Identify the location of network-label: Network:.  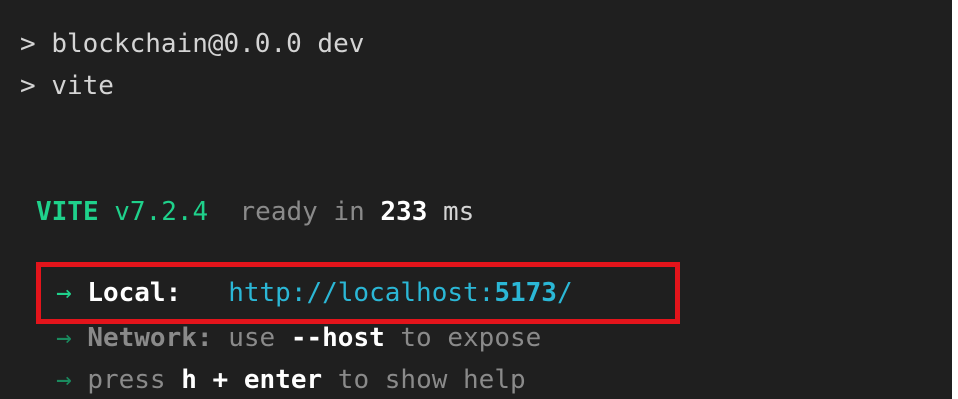
(150, 338).